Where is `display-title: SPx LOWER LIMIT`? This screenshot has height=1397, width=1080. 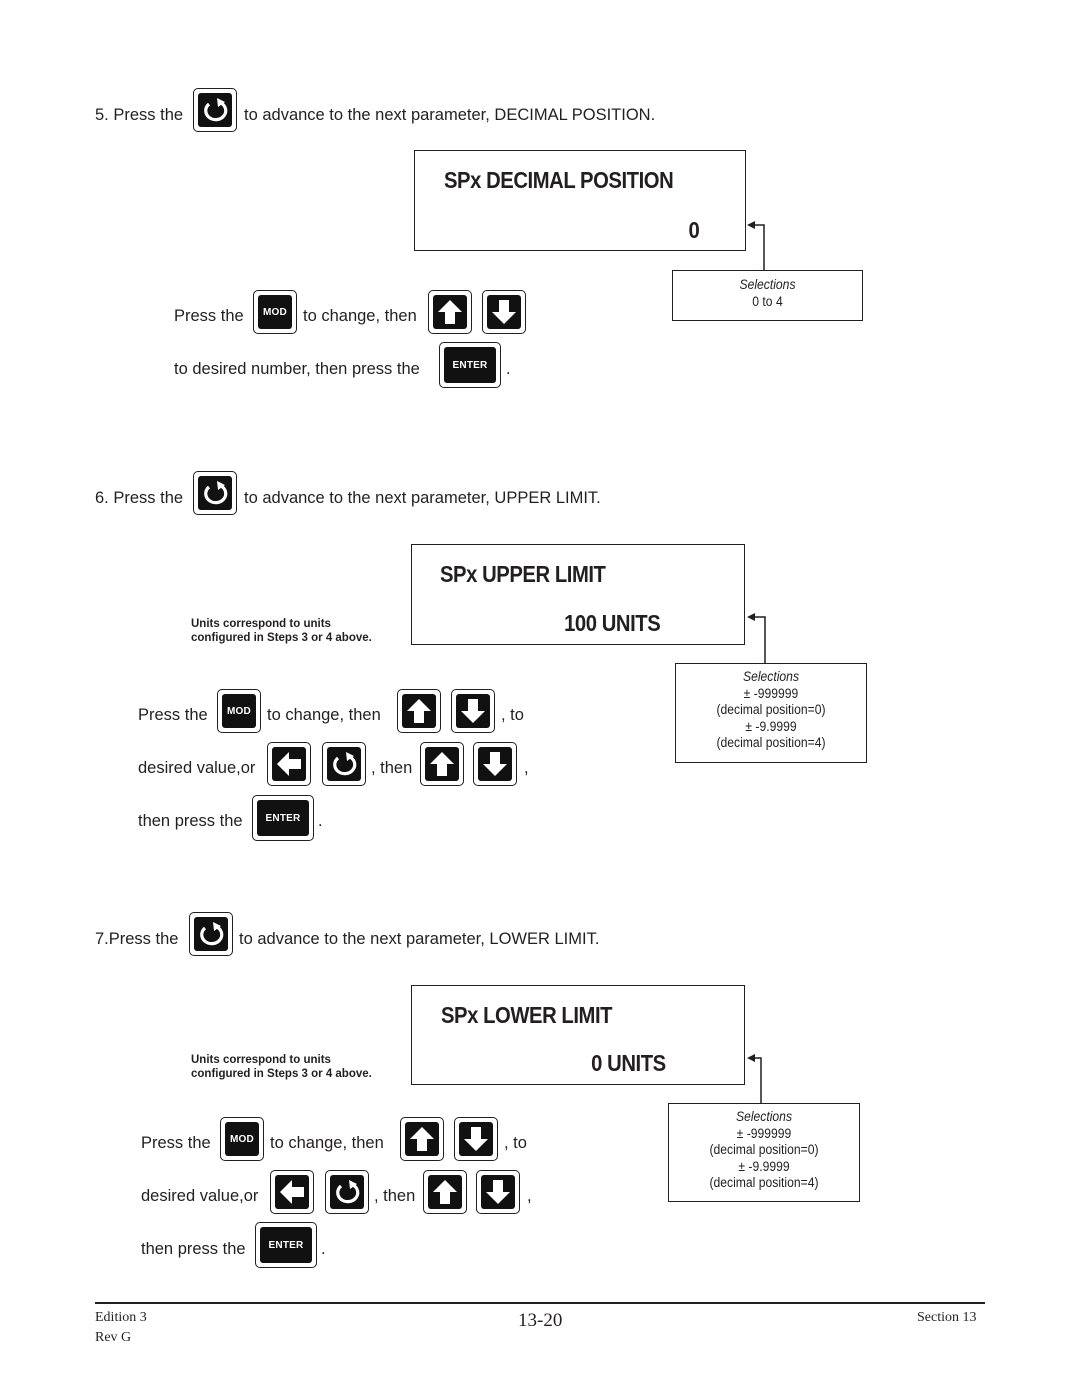
display-title: SPx LOWER LIMIT is located at coordinates (527, 1015).